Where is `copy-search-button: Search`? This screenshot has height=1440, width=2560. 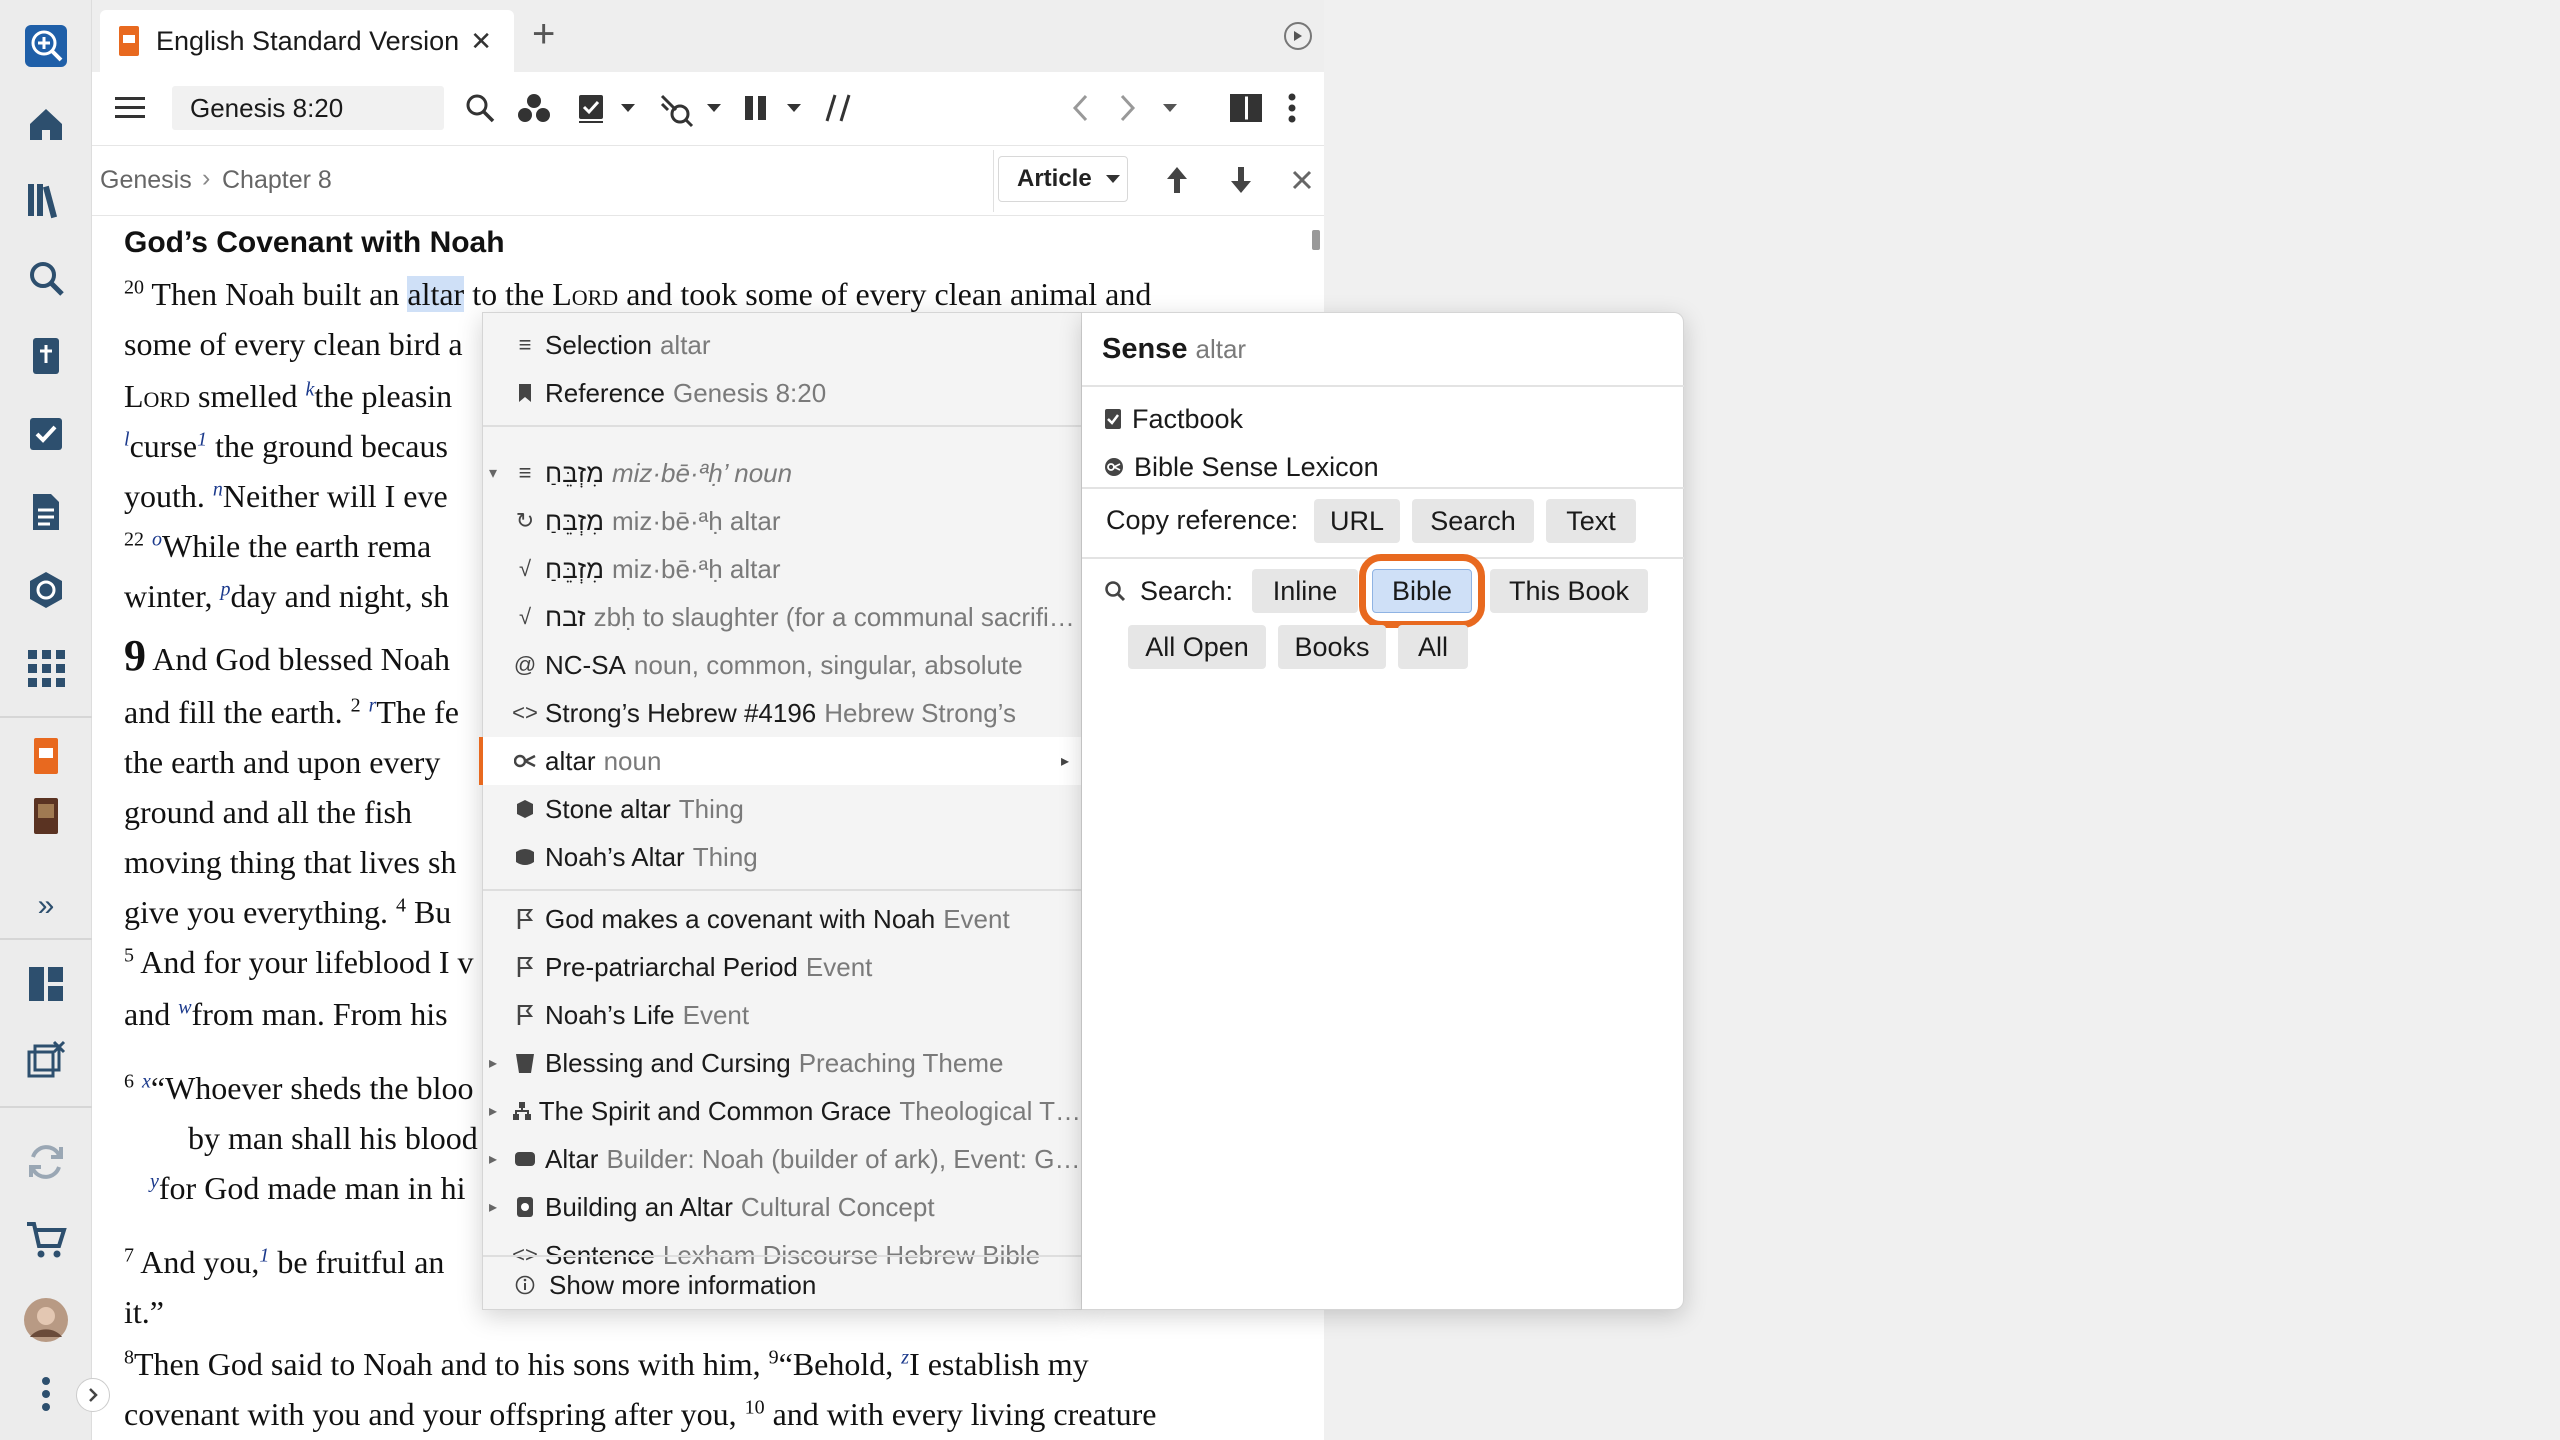
copy-search-button: Search is located at coordinates (1473, 521).